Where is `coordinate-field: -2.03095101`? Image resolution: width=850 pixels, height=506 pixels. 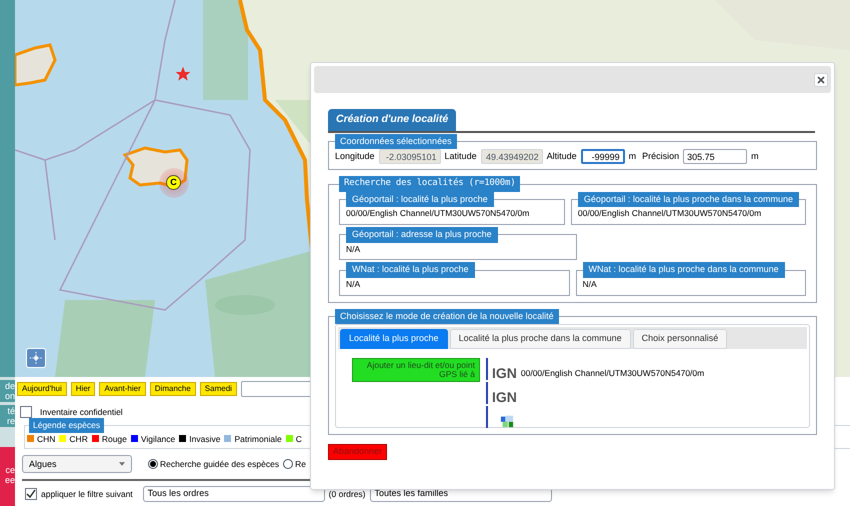 coordinate-field: -2.03095101 is located at coordinates (409, 156).